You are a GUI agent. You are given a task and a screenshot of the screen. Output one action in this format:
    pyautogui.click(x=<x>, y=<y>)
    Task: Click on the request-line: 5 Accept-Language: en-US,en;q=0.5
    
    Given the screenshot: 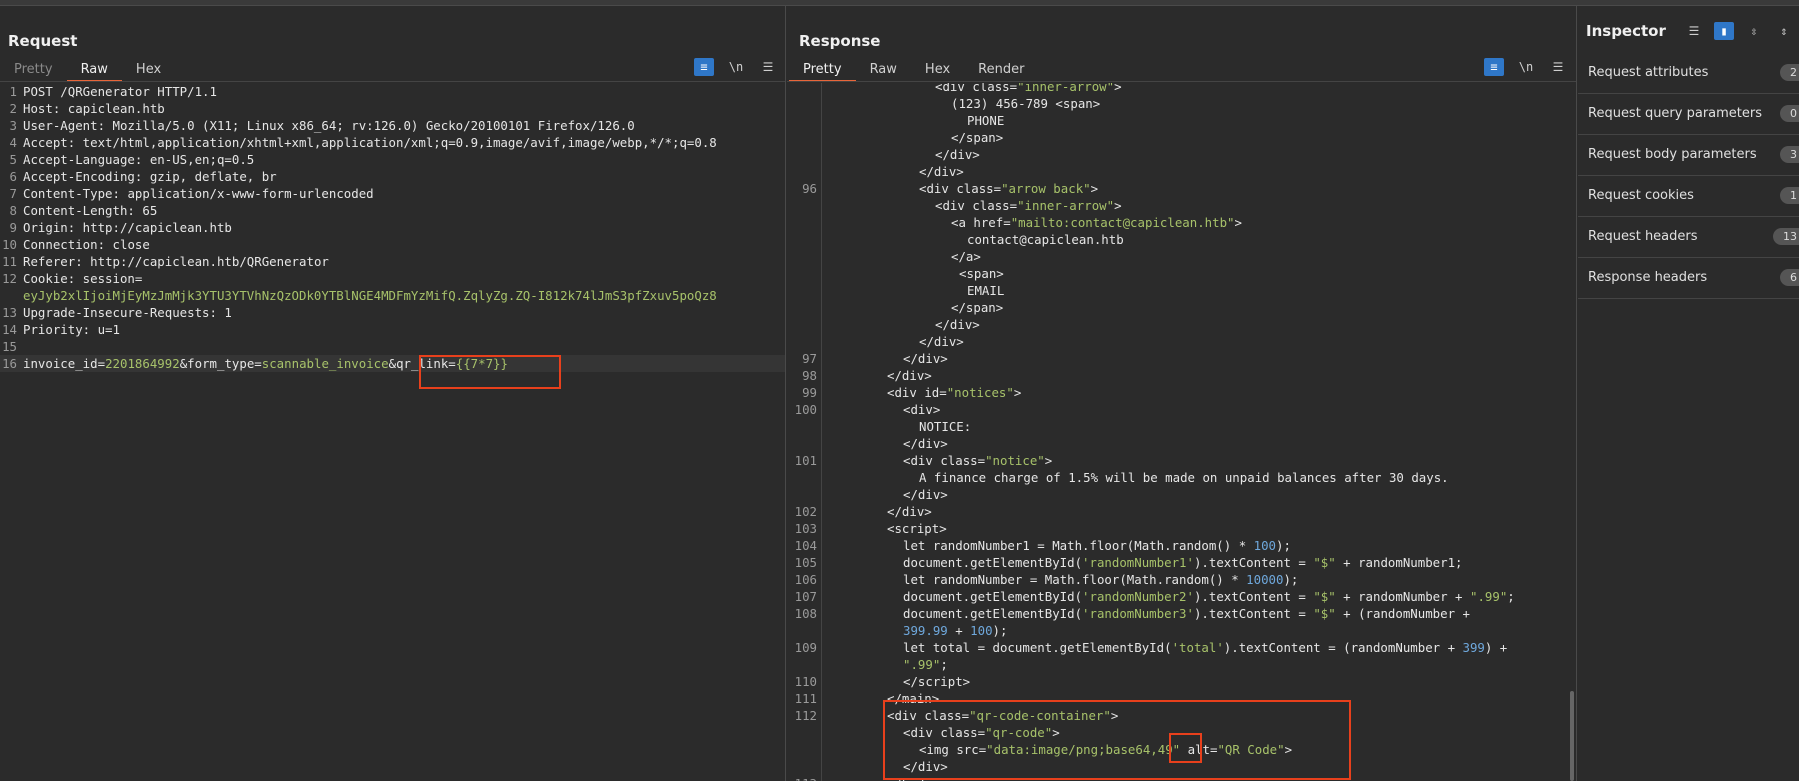 What is the action you would take?
    pyautogui.click(x=132, y=159)
    